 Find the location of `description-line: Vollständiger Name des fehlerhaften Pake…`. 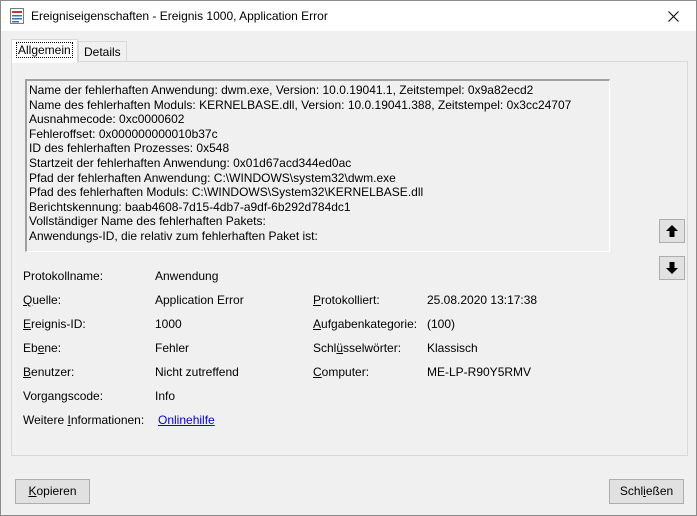

description-line: Vollständiger Name des fehlerhaften Pake… is located at coordinates (147, 221).